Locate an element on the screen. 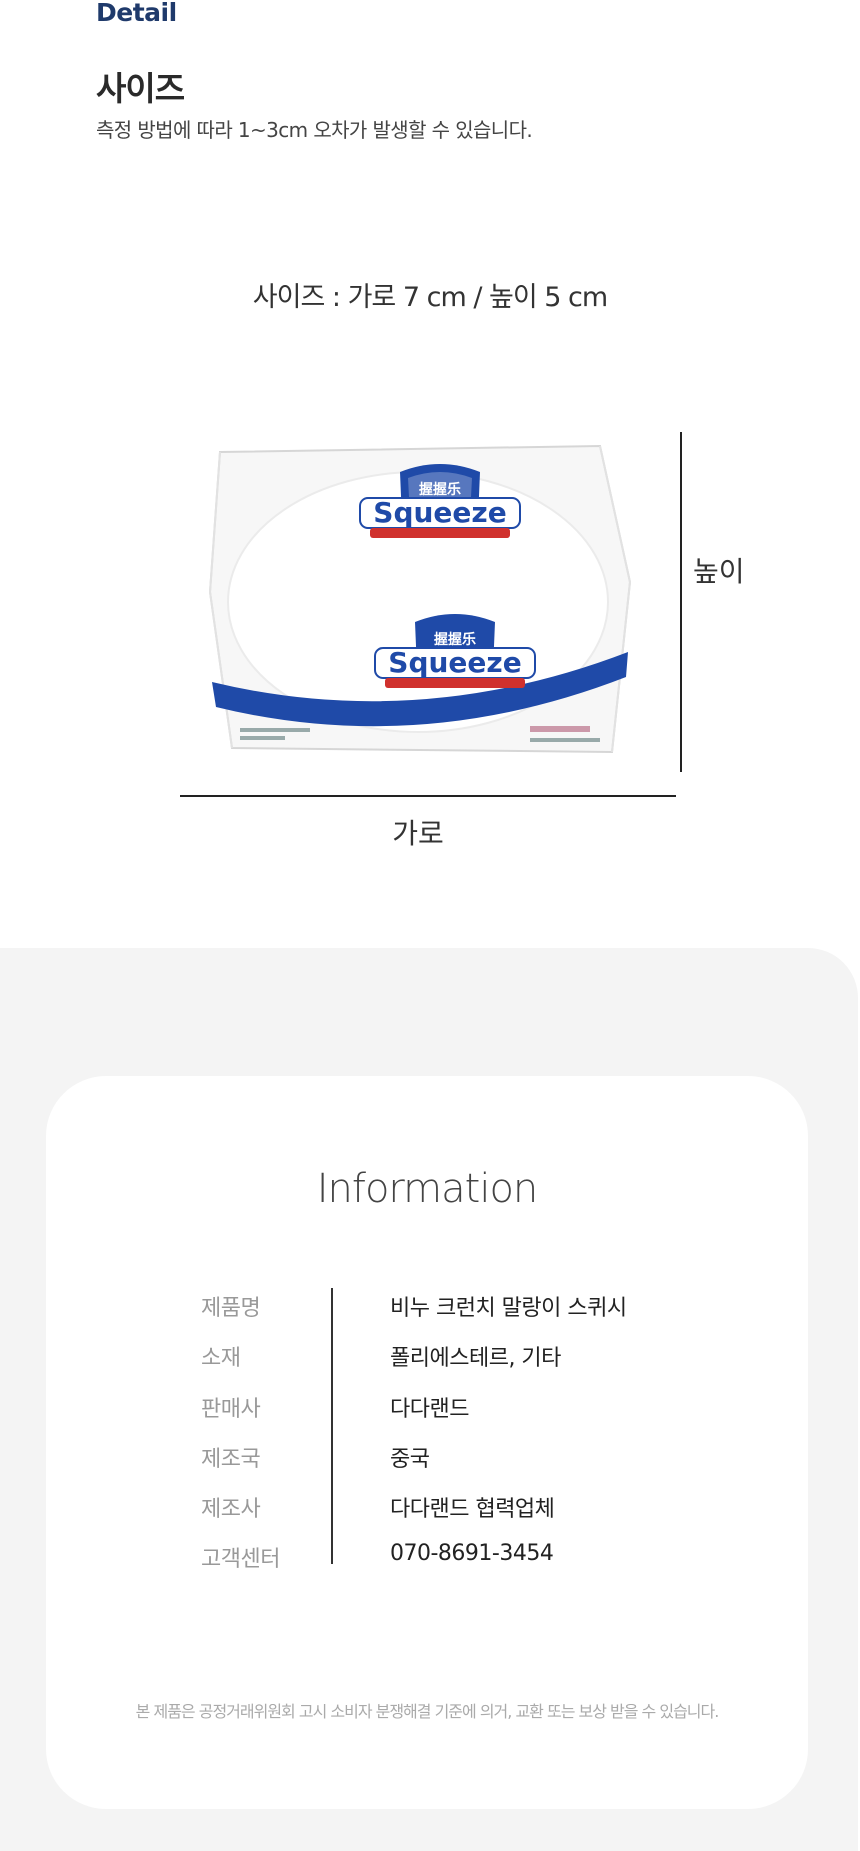 Image resolution: width=860 pixels, height=1851 pixels. product-brand-bottom: Squeeze is located at coordinates (454, 662).